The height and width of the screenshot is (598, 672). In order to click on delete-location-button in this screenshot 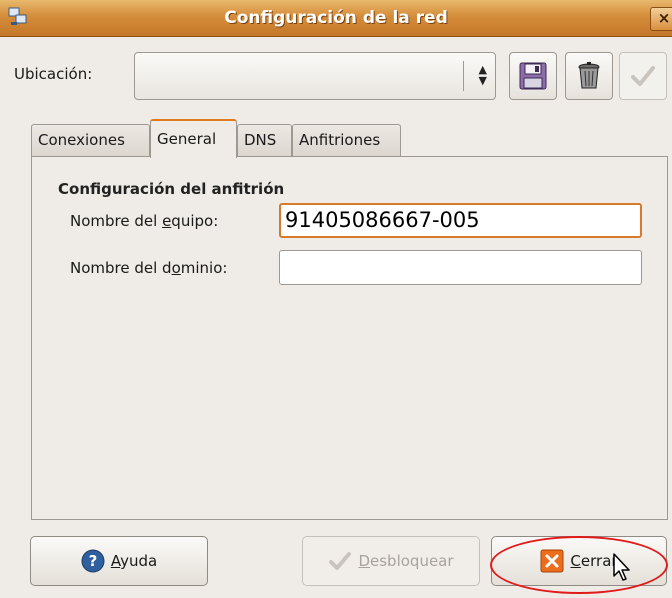, I will do `click(589, 76)`.